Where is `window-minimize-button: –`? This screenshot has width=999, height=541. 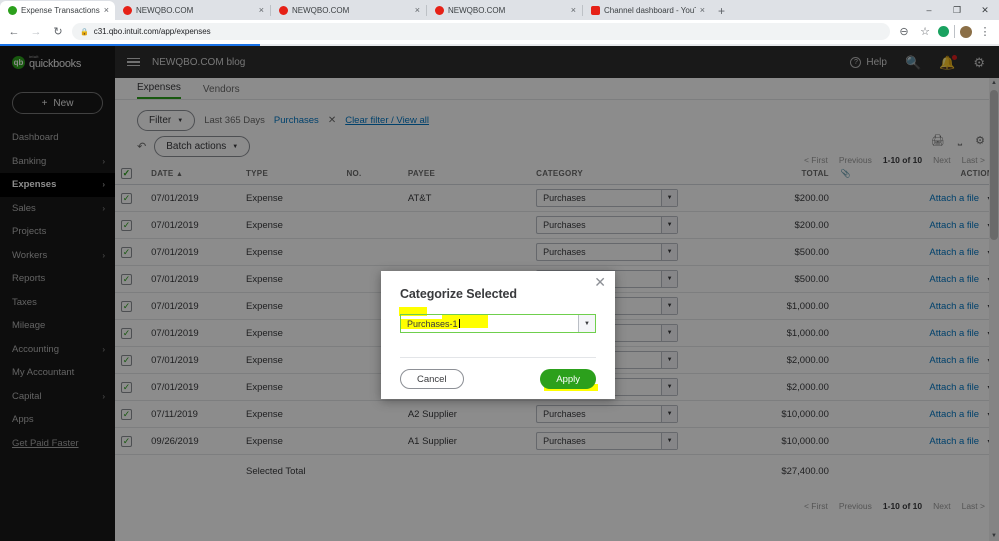
window-minimize-button: – is located at coordinates (929, 10).